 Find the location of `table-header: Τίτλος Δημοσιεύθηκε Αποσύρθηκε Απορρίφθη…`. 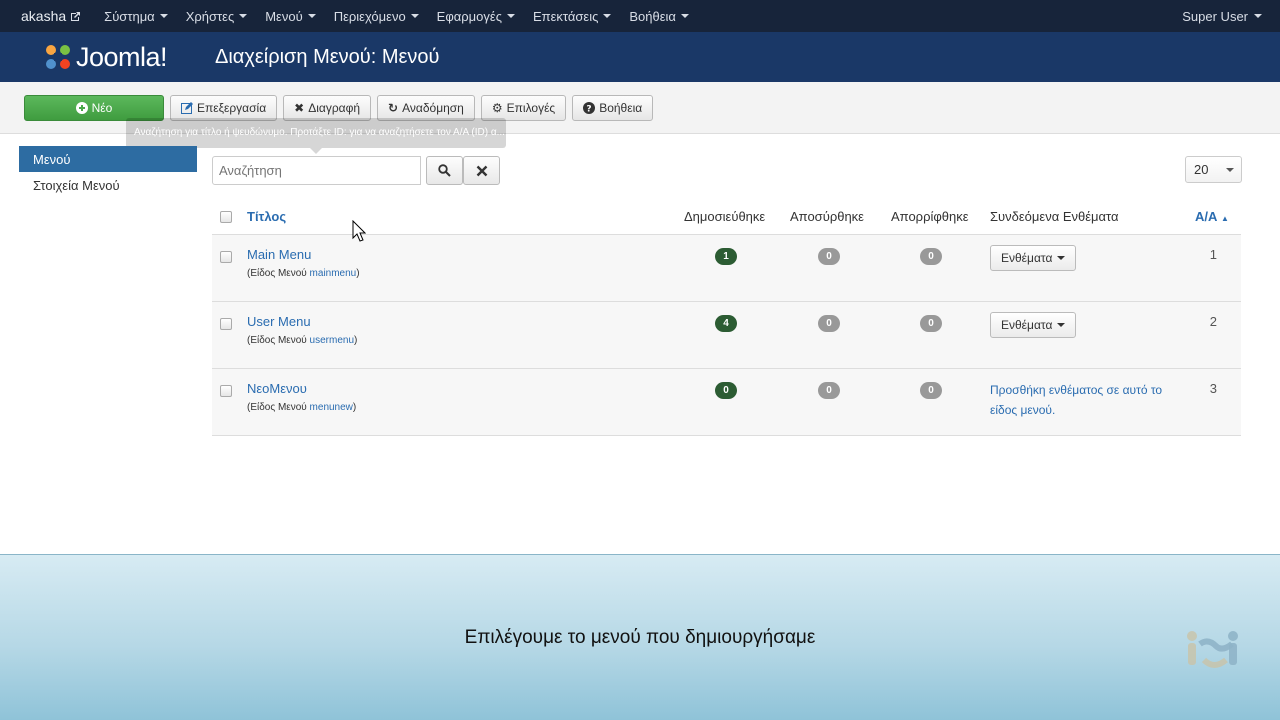

table-header: Τίτλος Δημοσιεύθηκε Αποσύρθηκε Απορρίφθη… is located at coordinates (726, 216).